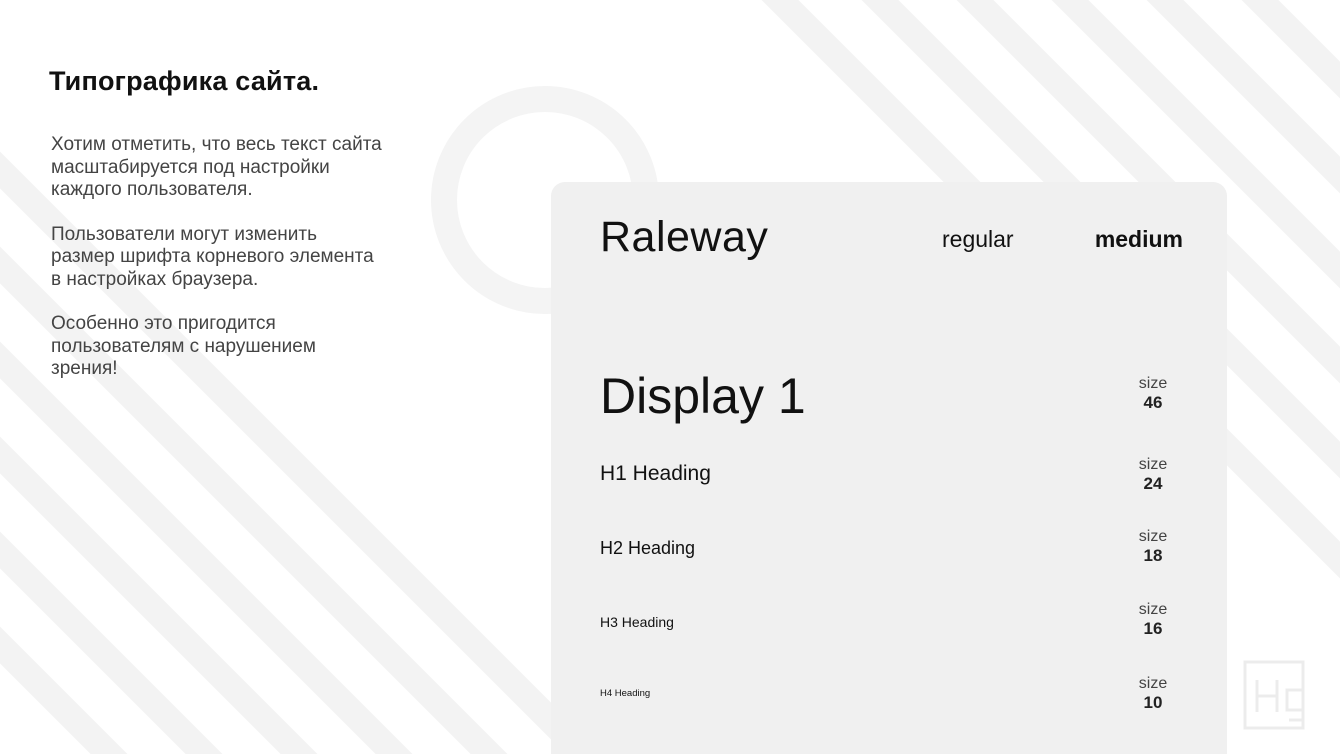 The image size is (1340, 754). I want to click on weight-regular-label: regular, so click(978, 239).